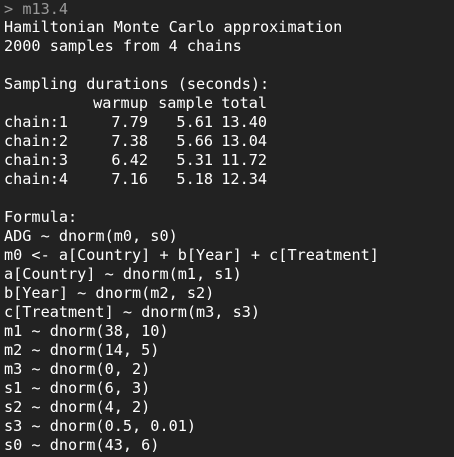 This screenshot has height=457, width=454. Describe the element at coordinates (194, 160) in the screenshot. I see `sample-value: 5.31` at that location.